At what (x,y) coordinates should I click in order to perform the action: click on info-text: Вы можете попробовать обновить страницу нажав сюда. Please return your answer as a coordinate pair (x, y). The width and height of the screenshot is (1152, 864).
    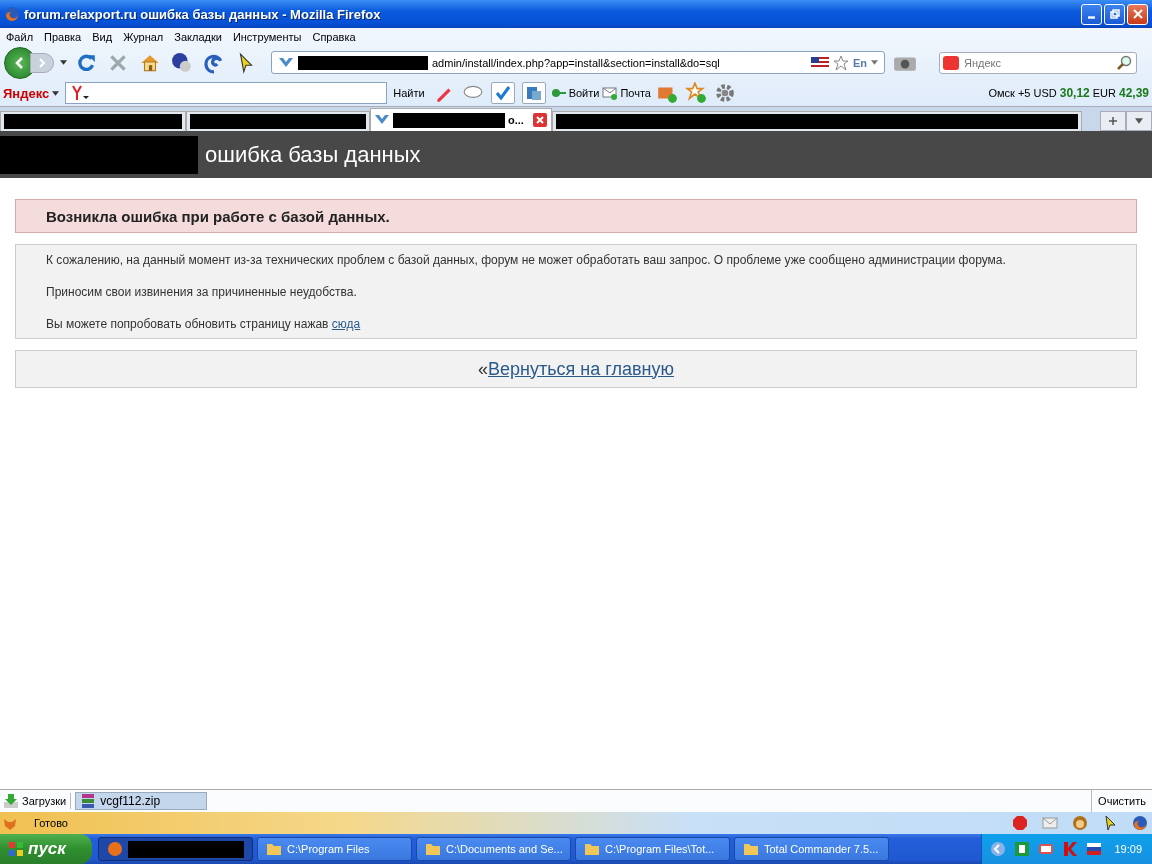
    Looking at the image, I should click on (204, 324).